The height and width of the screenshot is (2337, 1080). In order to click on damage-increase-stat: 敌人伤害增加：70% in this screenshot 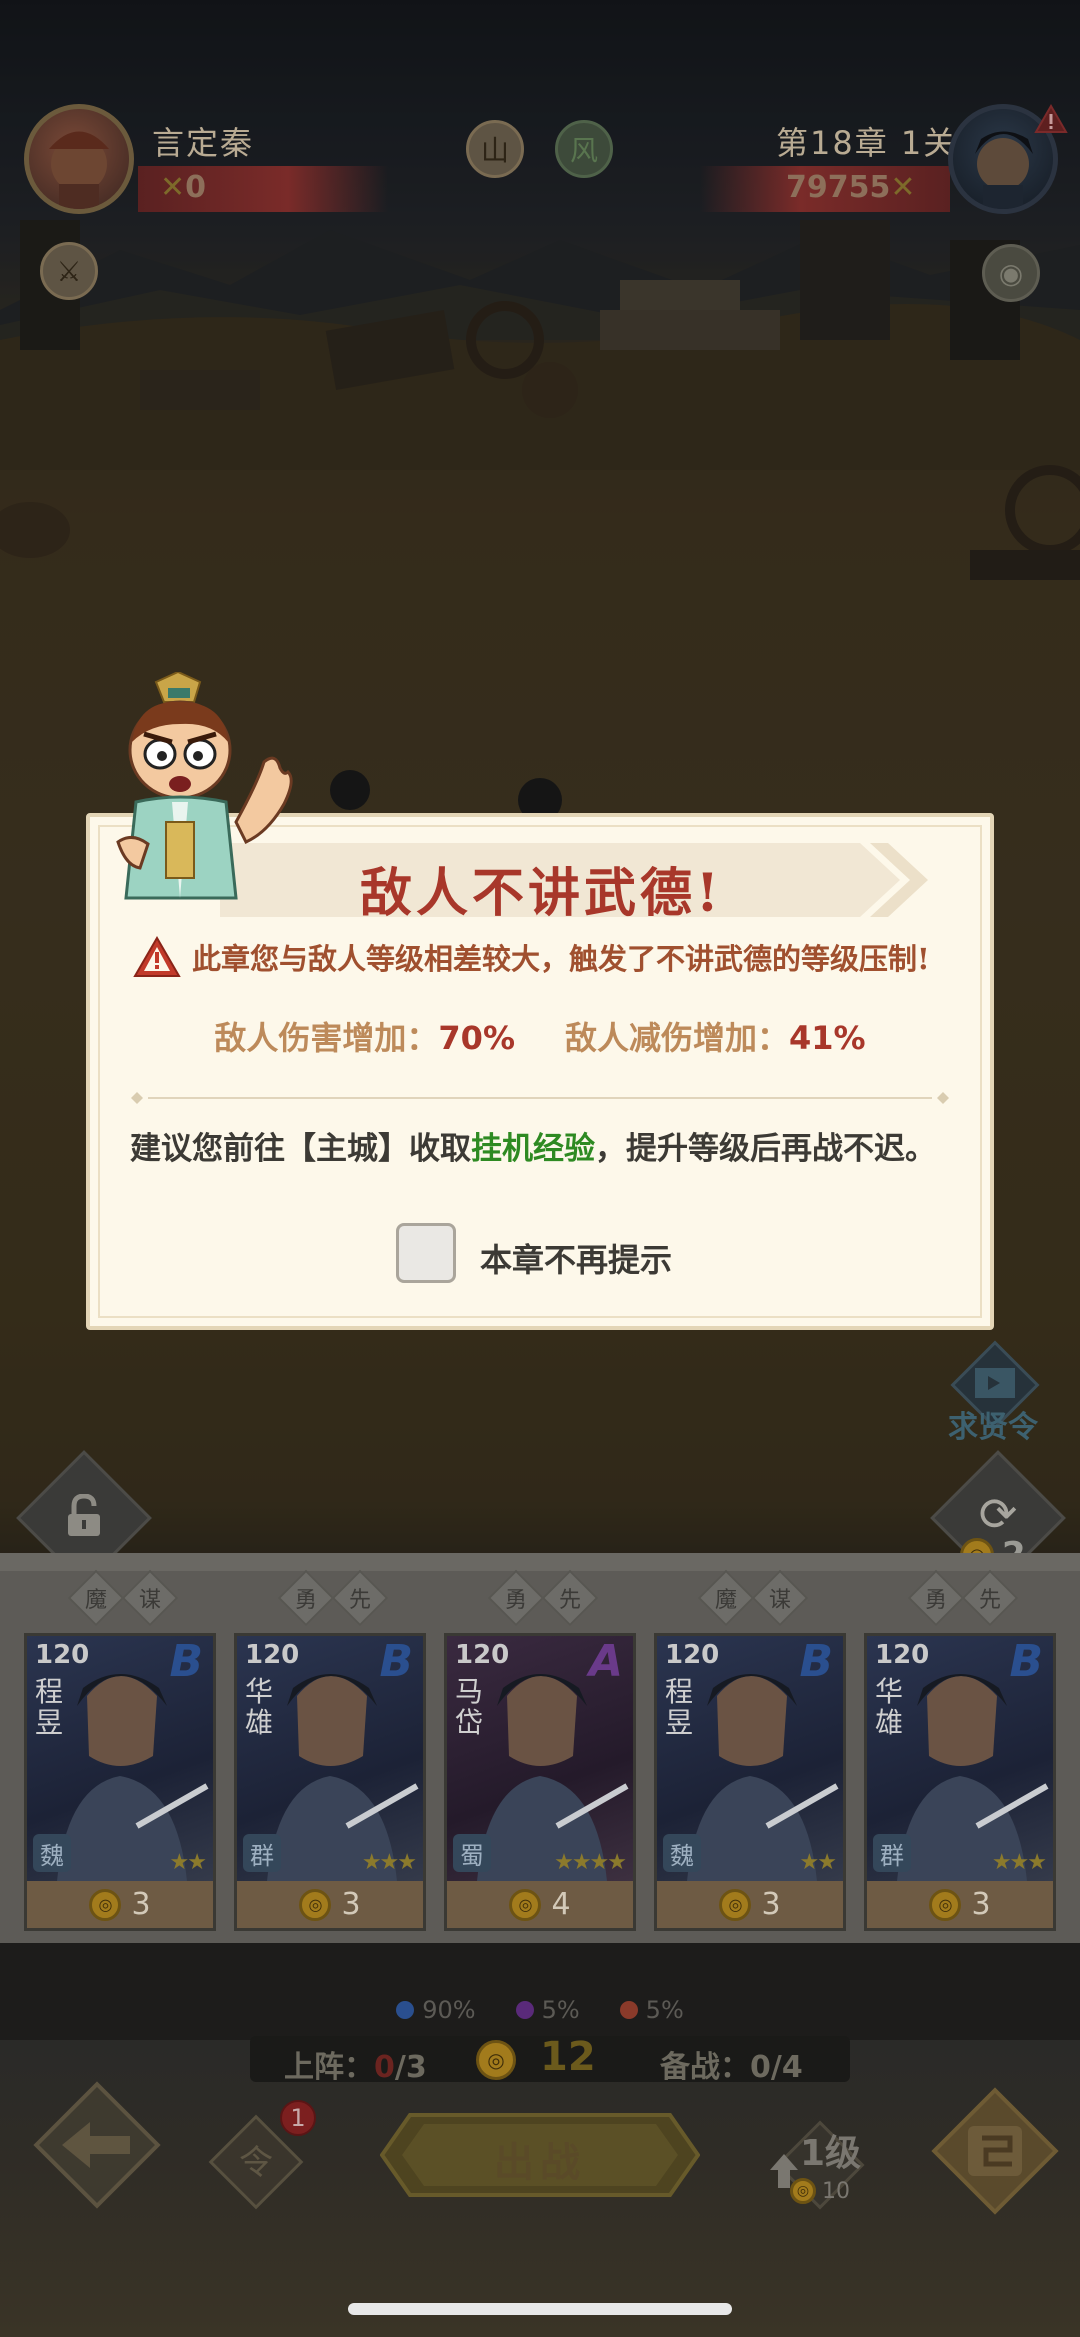, I will do `click(364, 1038)`.